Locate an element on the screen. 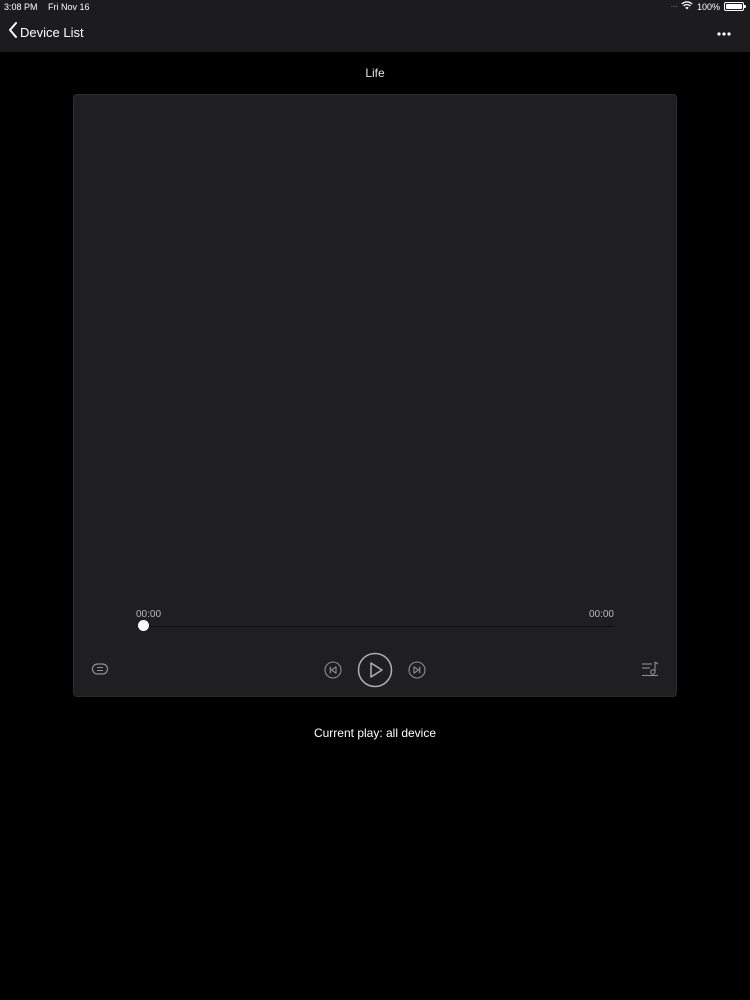  status-time: 3:08 PM is located at coordinates (21, 7).